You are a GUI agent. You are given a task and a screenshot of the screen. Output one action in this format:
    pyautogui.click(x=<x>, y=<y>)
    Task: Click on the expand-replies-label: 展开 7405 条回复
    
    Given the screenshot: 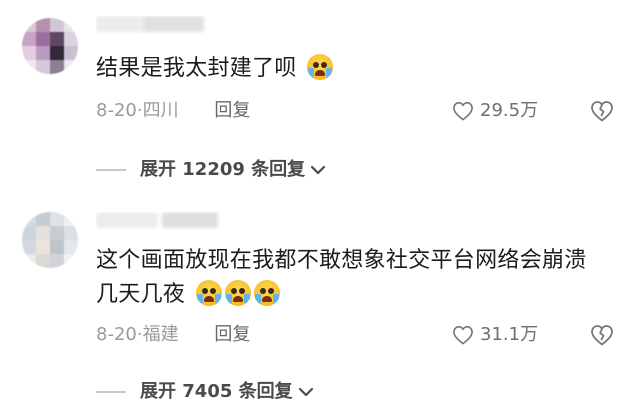 What is the action you would take?
    pyautogui.click(x=216, y=392)
    